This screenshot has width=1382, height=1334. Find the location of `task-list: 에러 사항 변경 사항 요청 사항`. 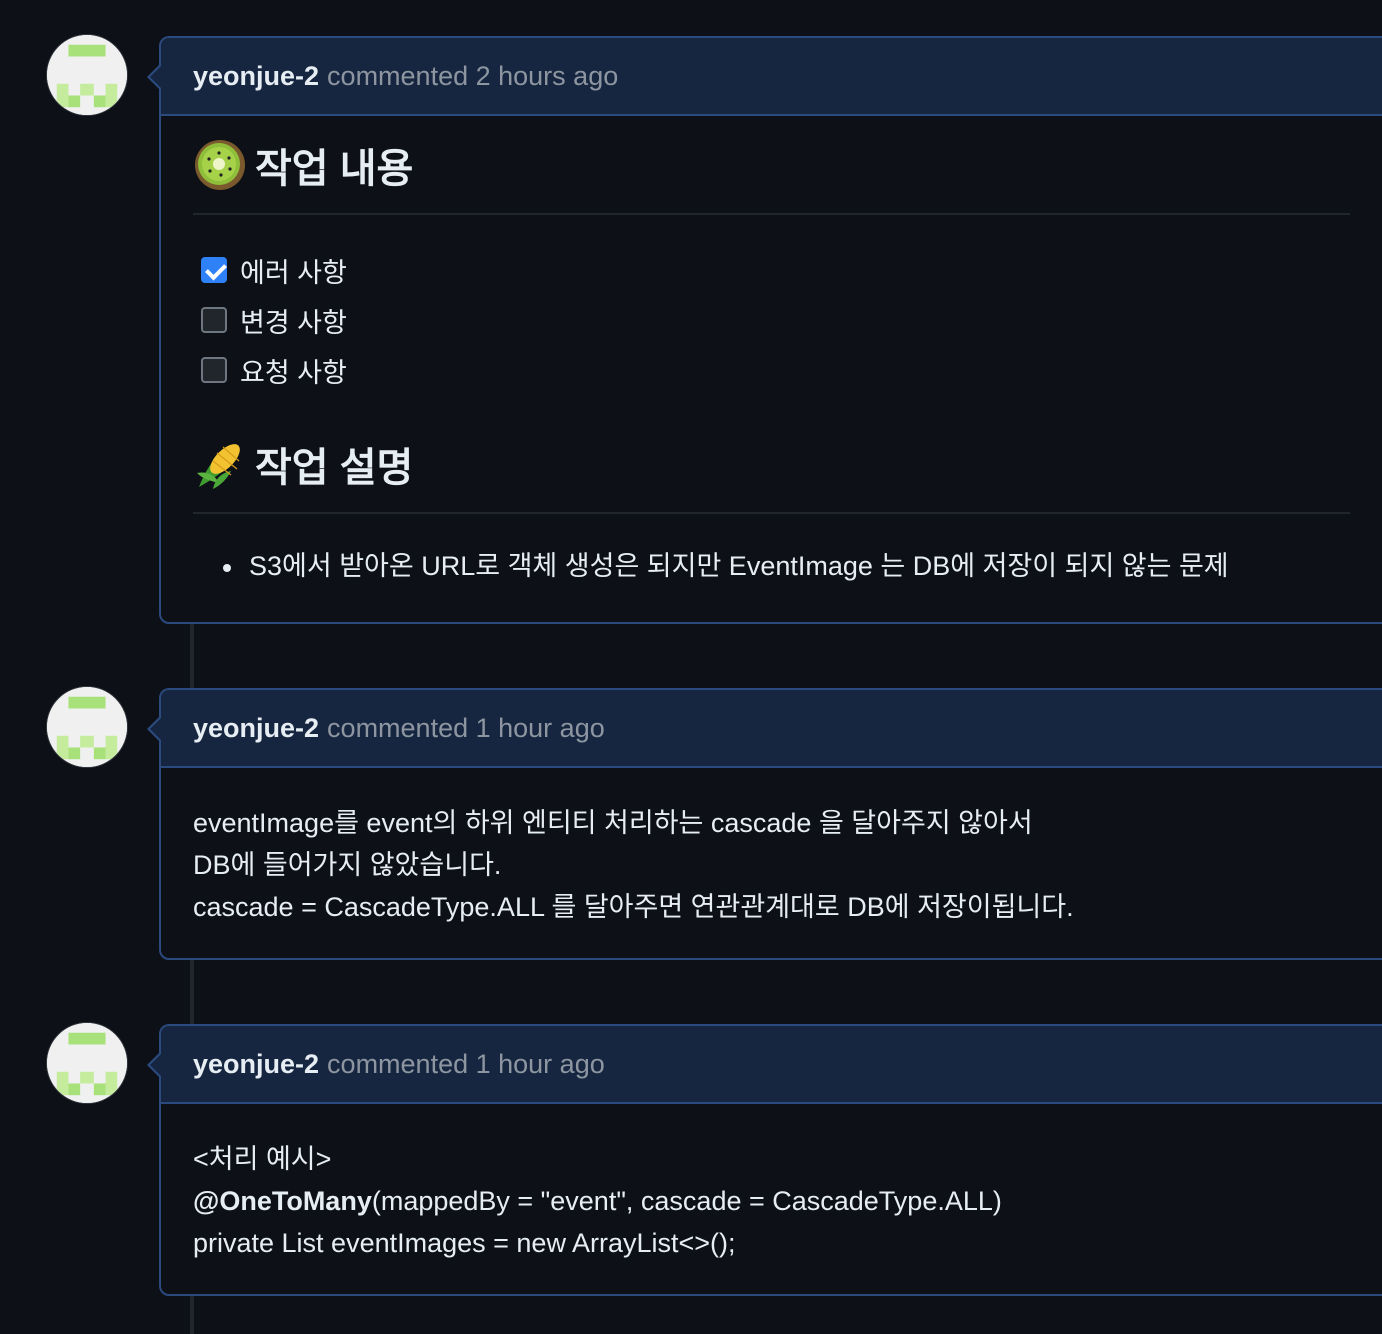

task-list: 에러 사항 변경 사항 요청 사항 is located at coordinates (771, 305).